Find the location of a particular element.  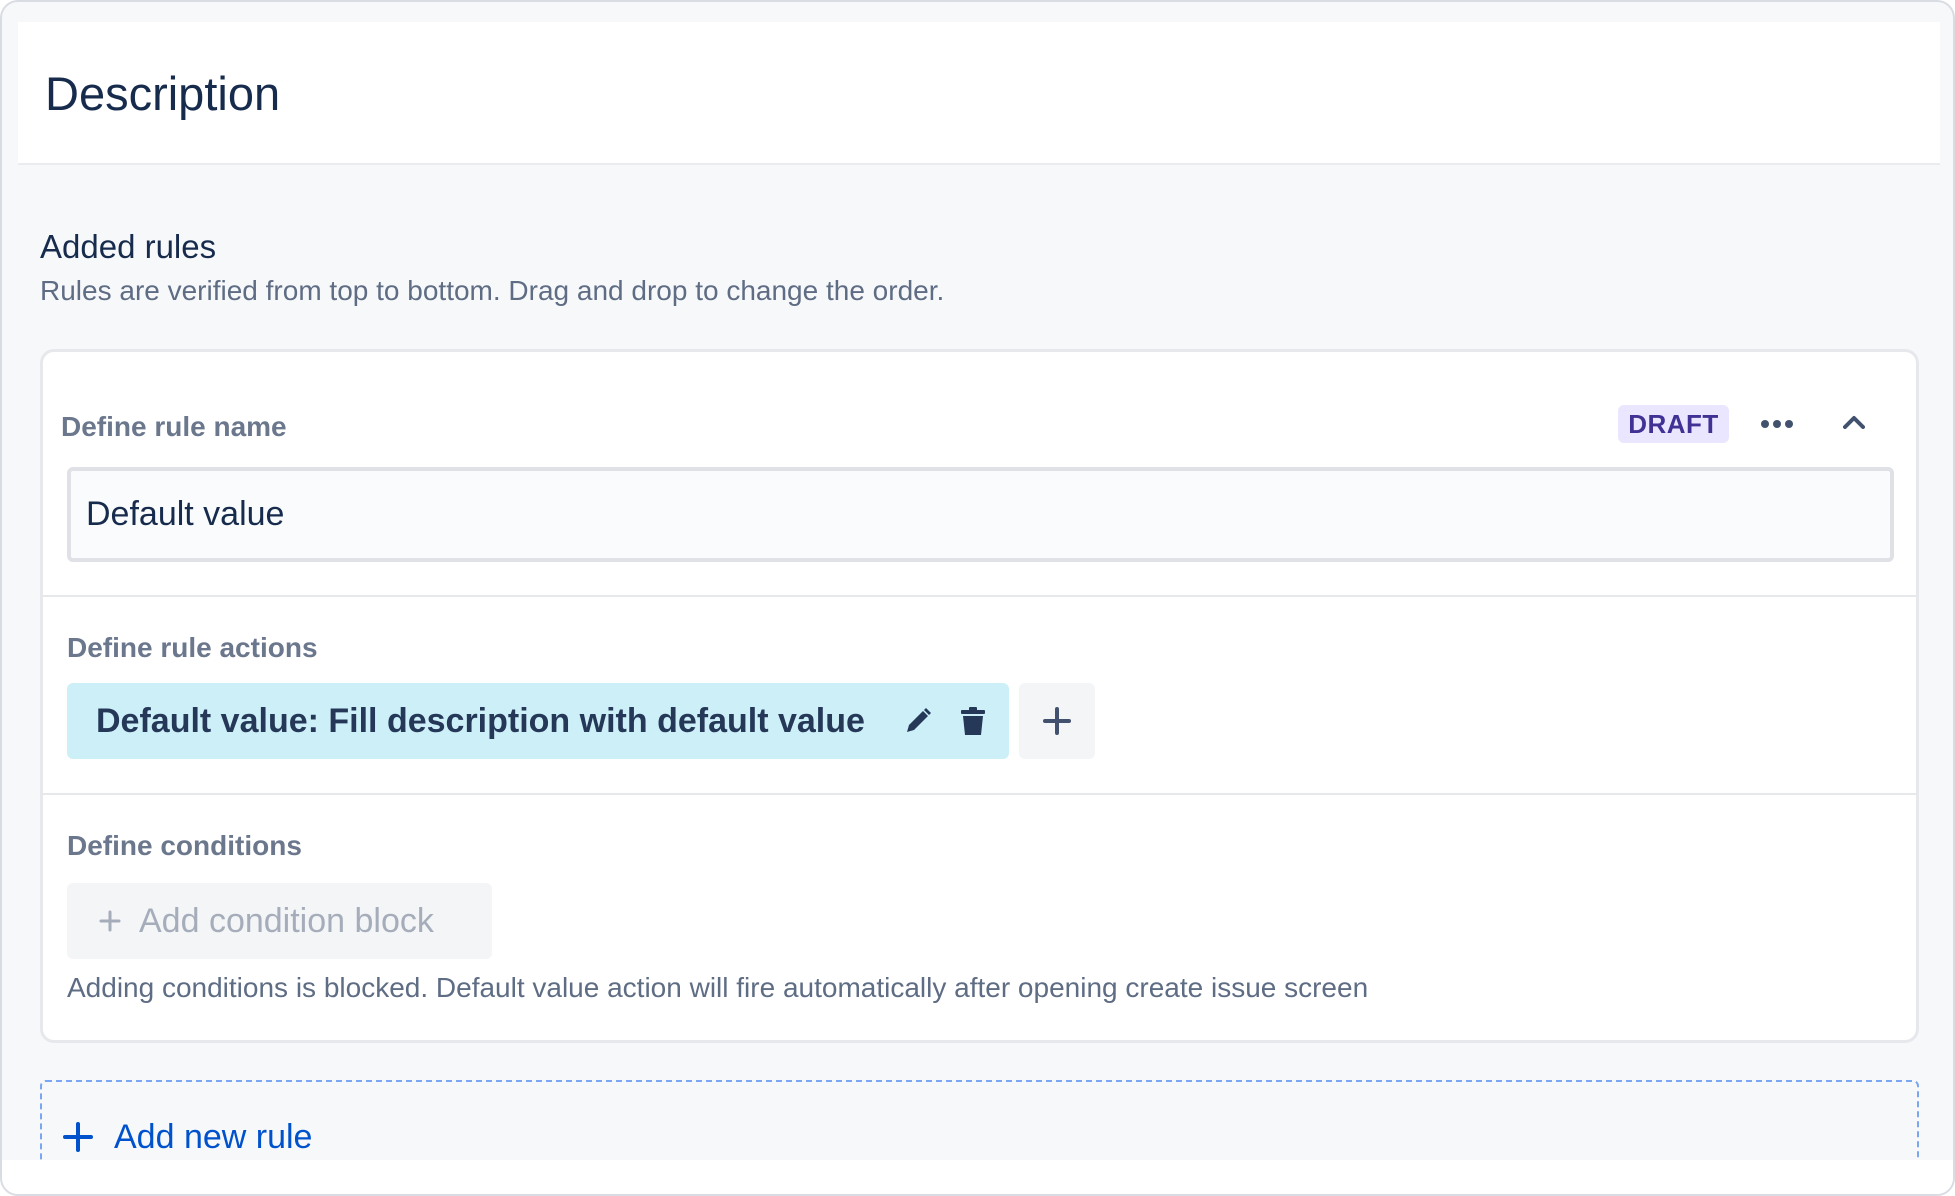

trash-icon is located at coordinates (973, 721).